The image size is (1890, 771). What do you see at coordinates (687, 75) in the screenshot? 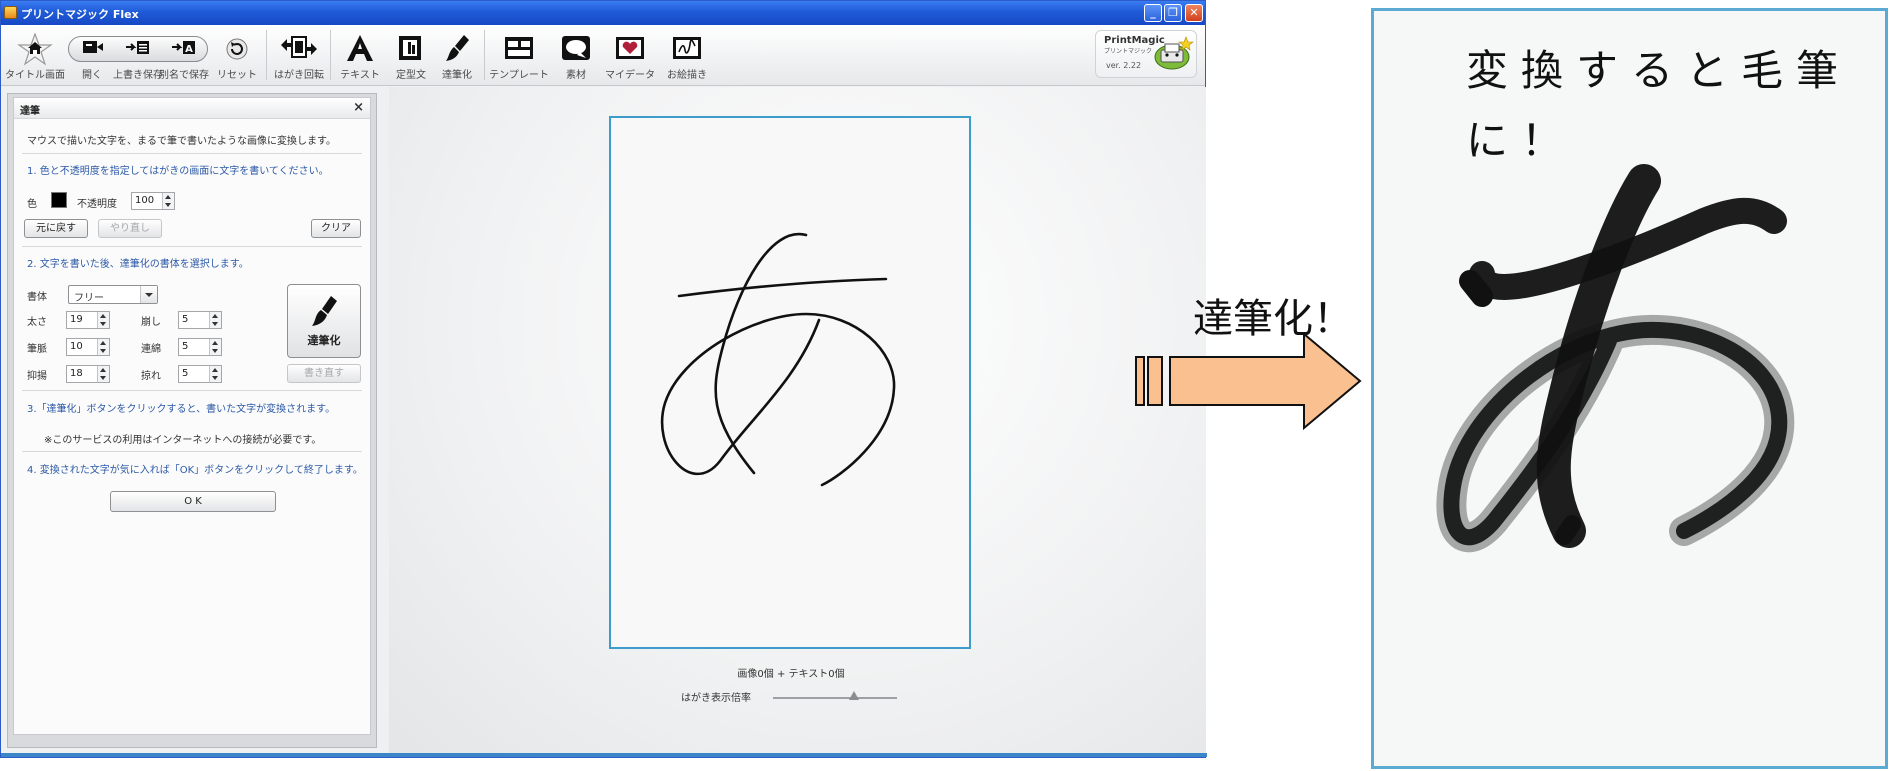
I see `toolbar-label: お絵描き` at bounding box center [687, 75].